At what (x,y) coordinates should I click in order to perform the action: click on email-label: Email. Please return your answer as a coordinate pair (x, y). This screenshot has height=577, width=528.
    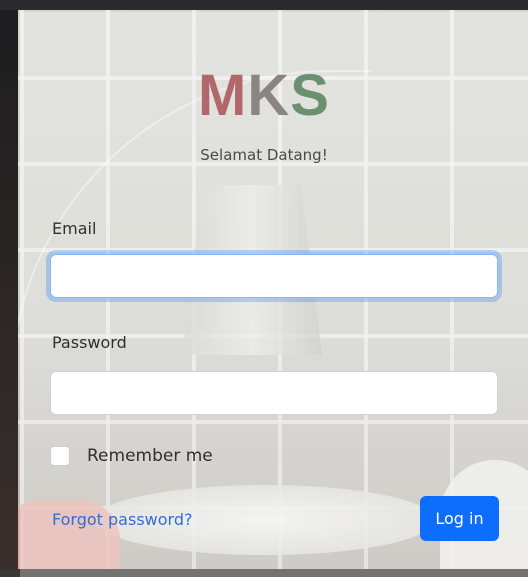
    Looking at the image, I should click on (74, 228).